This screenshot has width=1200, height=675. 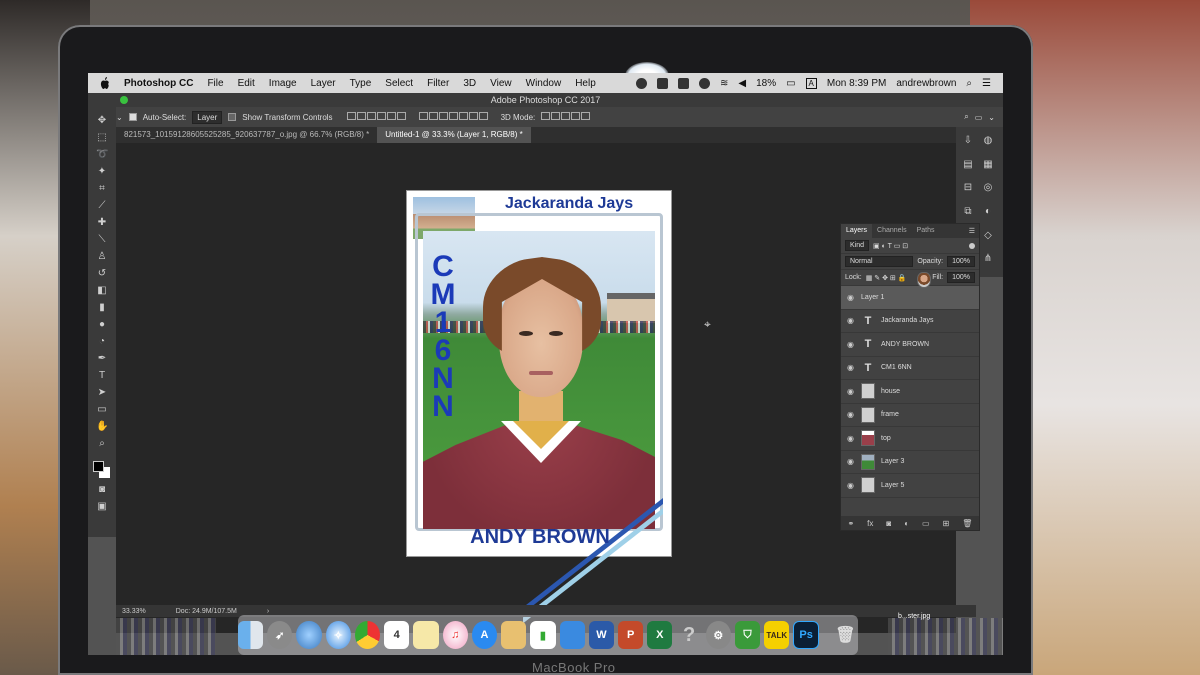 I want to click on move-tool-icon: ✥, so click(x=102, y=121).